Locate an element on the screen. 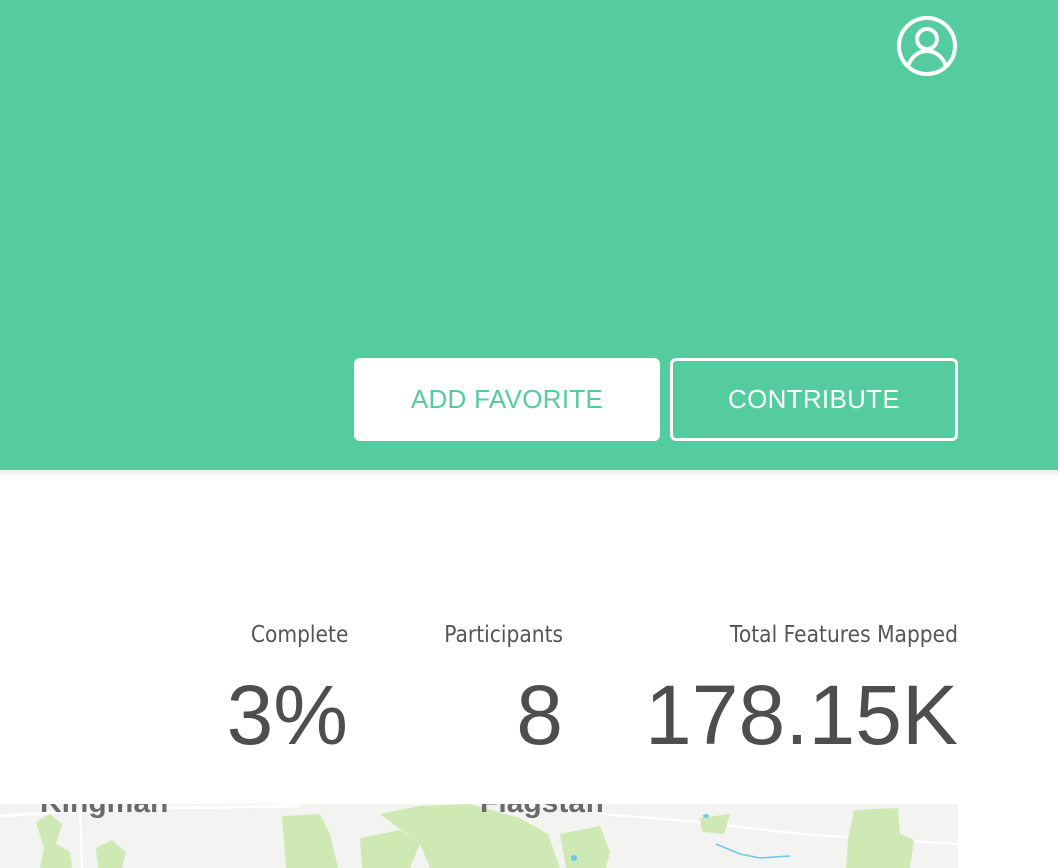 This screenshot has height=868, width=1058. stat-complete: Complete 3% is located at coordinates (287, 690).